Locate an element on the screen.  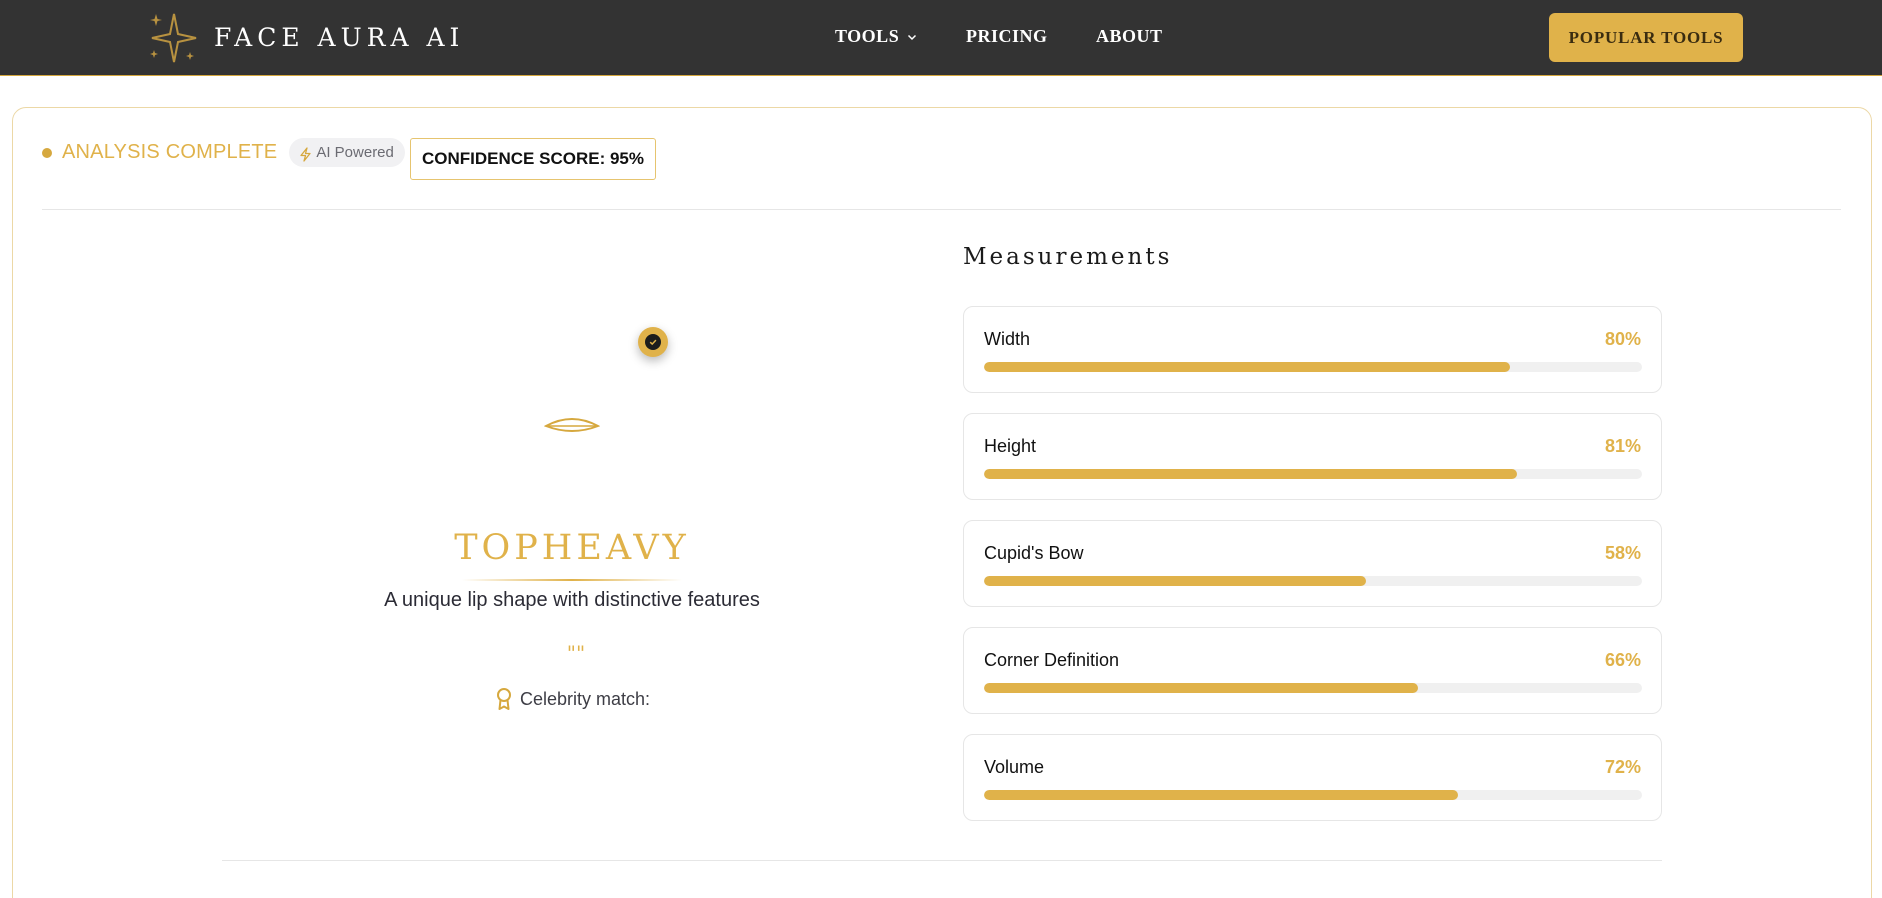
measurement-label: Width is located at coordinates (1007, 339).